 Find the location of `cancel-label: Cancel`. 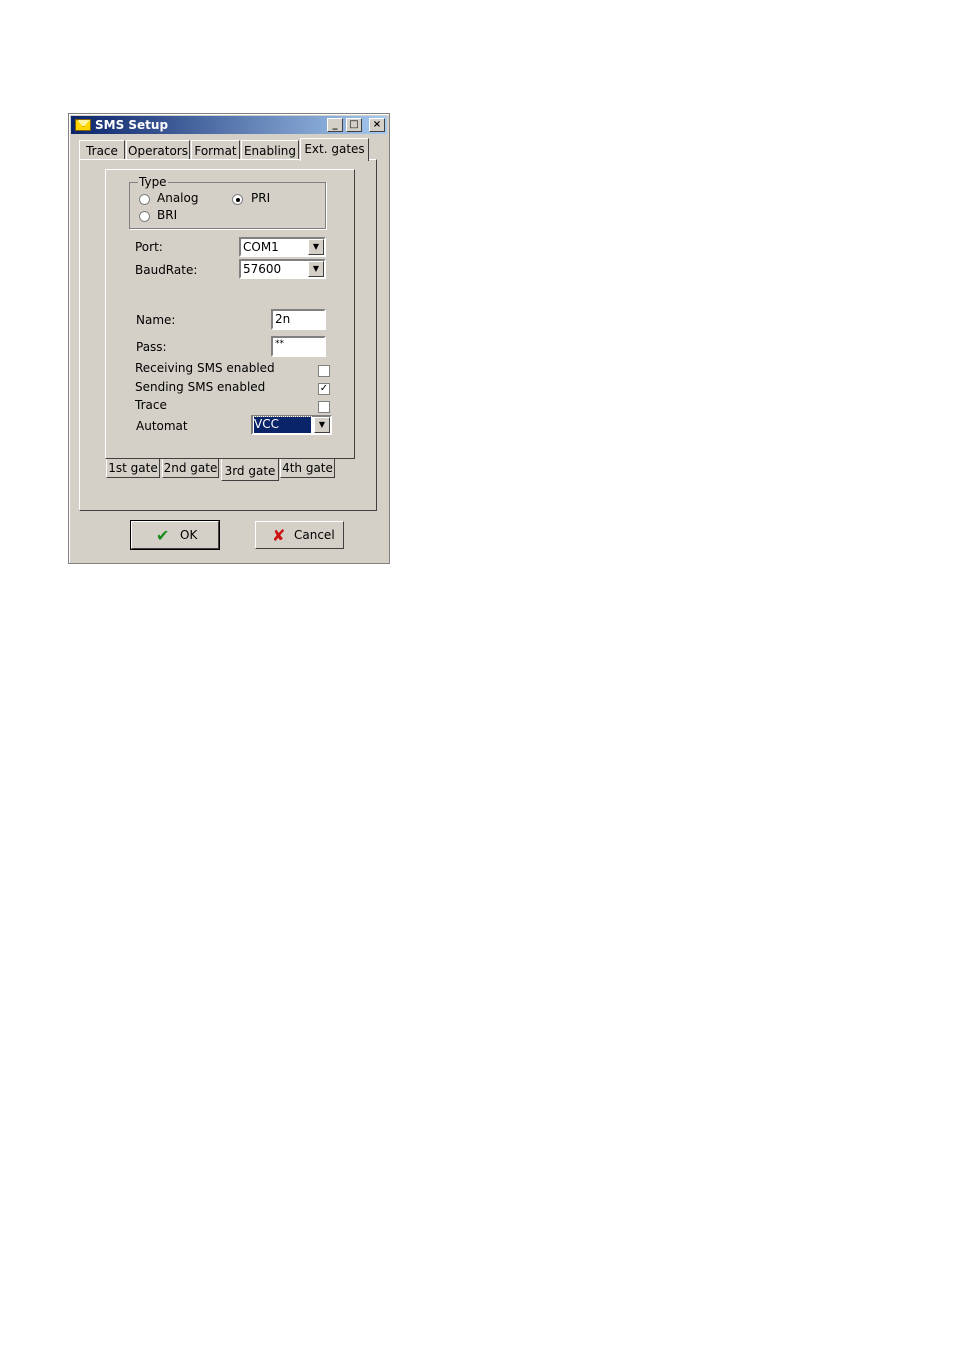

cancel-label: Cancel is located at coordinates (314, 535).